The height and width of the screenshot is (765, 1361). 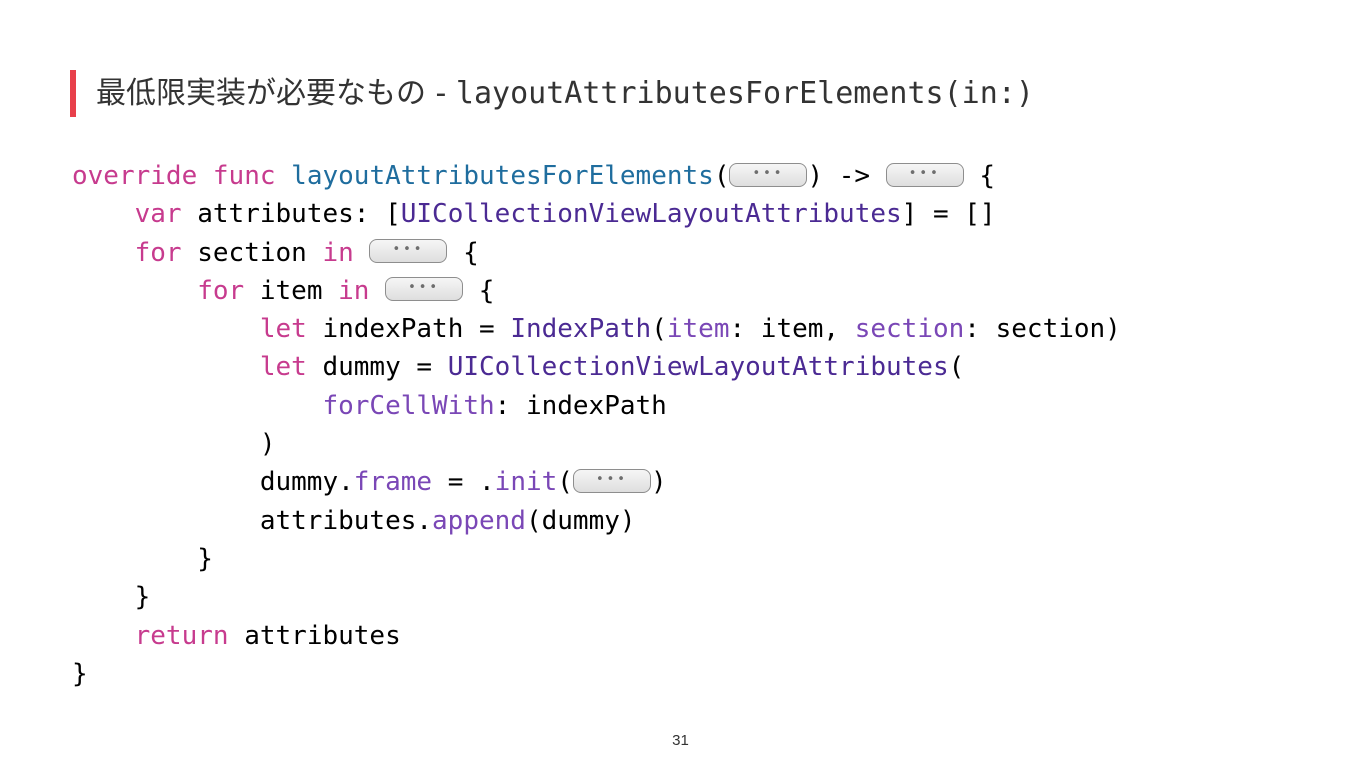 What do you see at coordinates (174, 444) in the screenshot?
I see `code-line: )` at bounding box center [174, 444].